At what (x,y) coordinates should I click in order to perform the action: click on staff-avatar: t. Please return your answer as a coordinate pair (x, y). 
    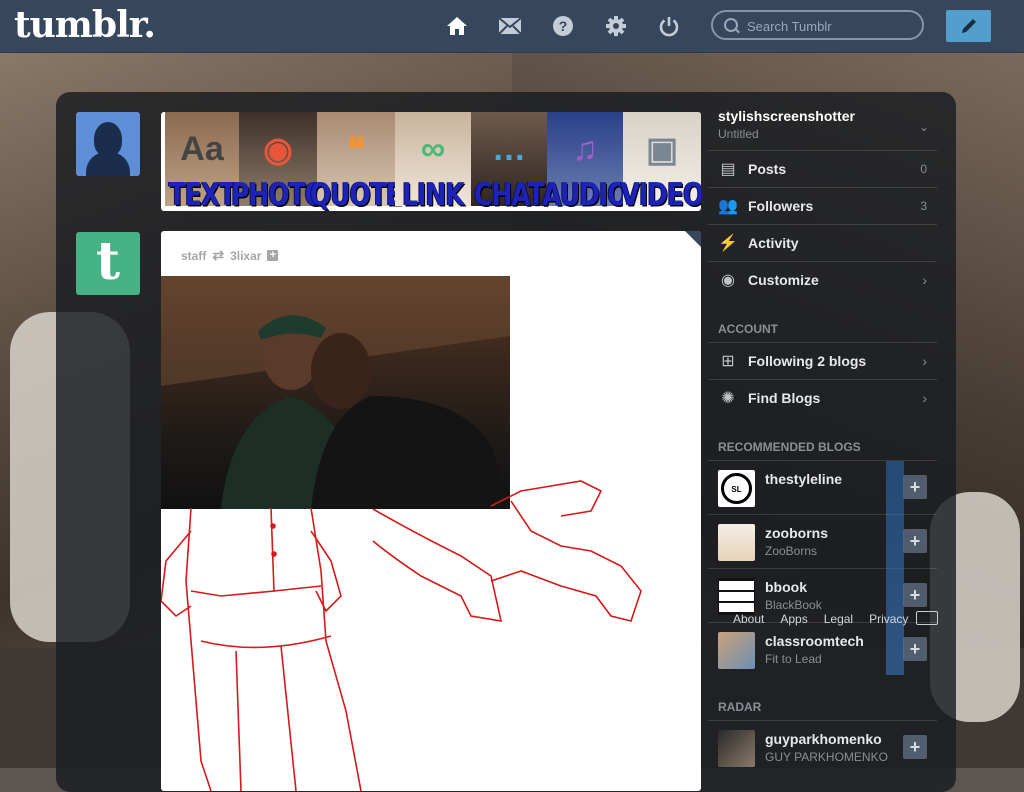
    Looking at the image, I should click on (108, 263).